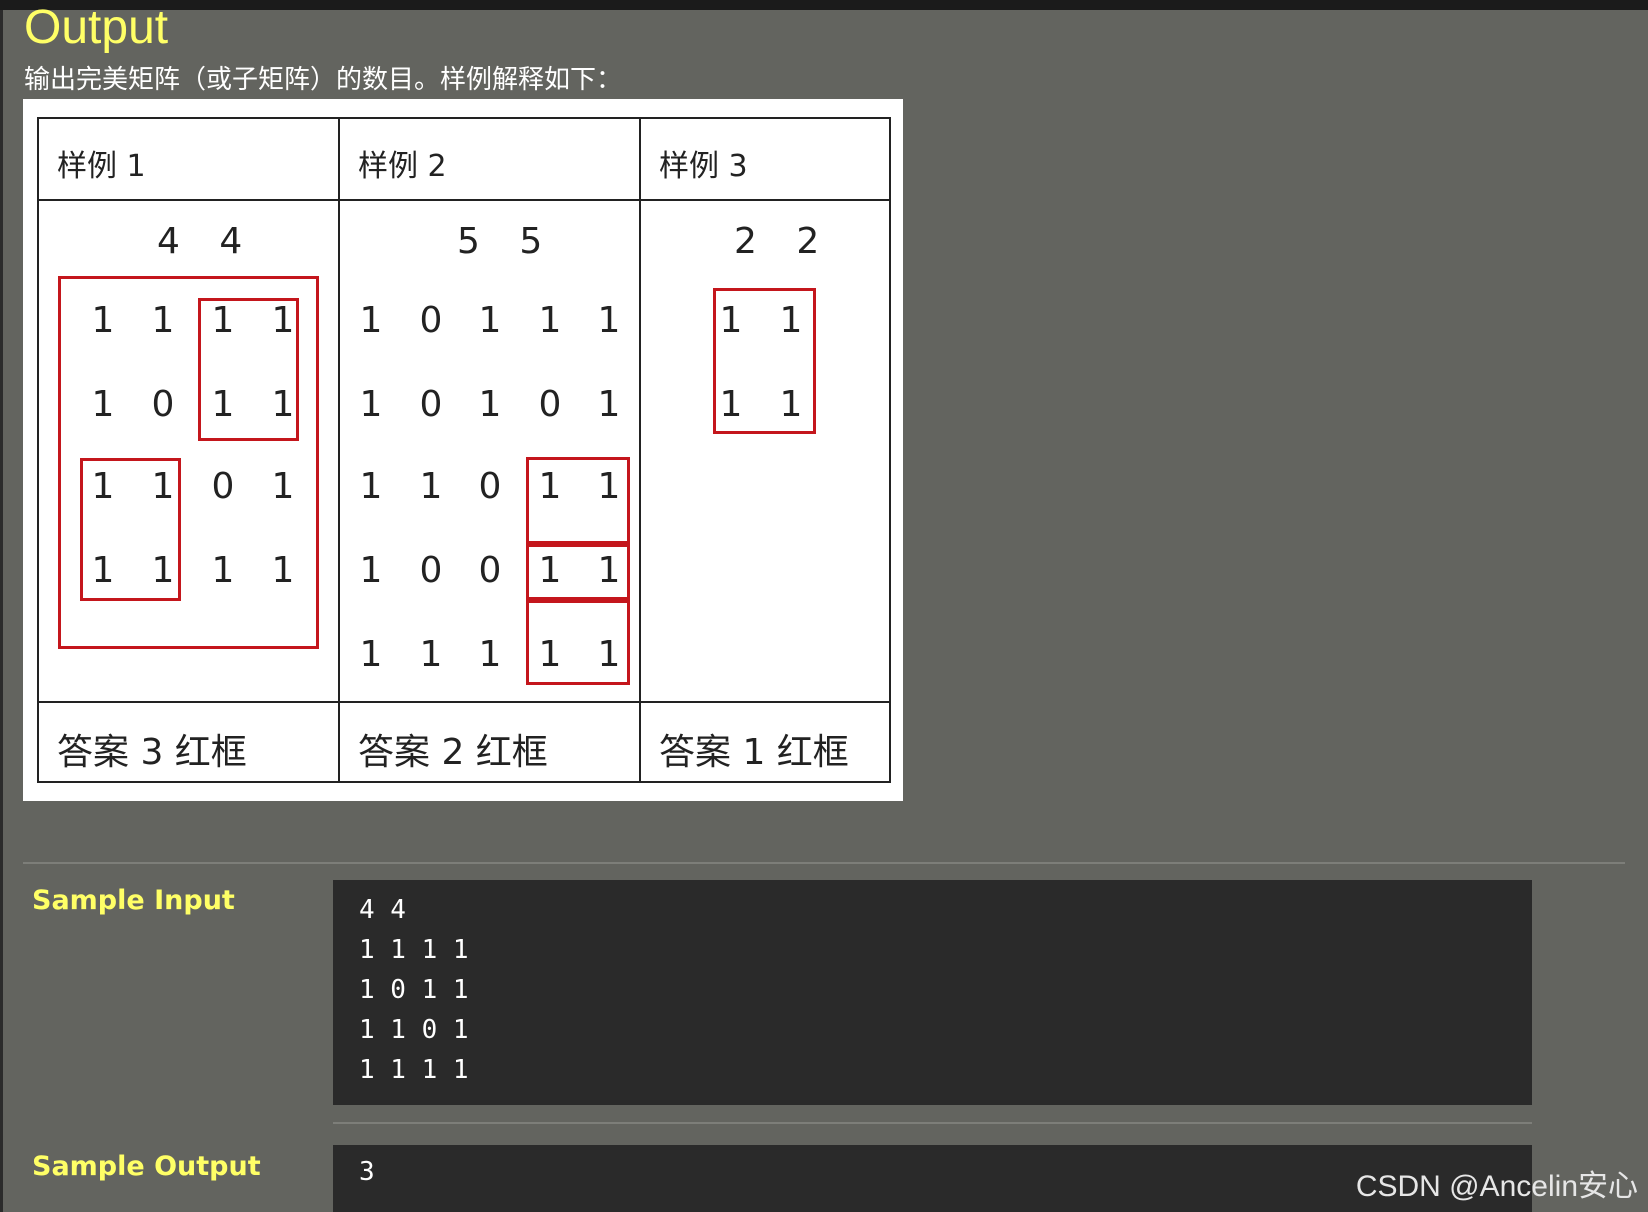 Image resolution: width=1648 pixels, height=1212 pixels. Describe the element at coordinates (765, 159) in the screenshot. I see `sample3-header-cell: 样例 3` at that location.